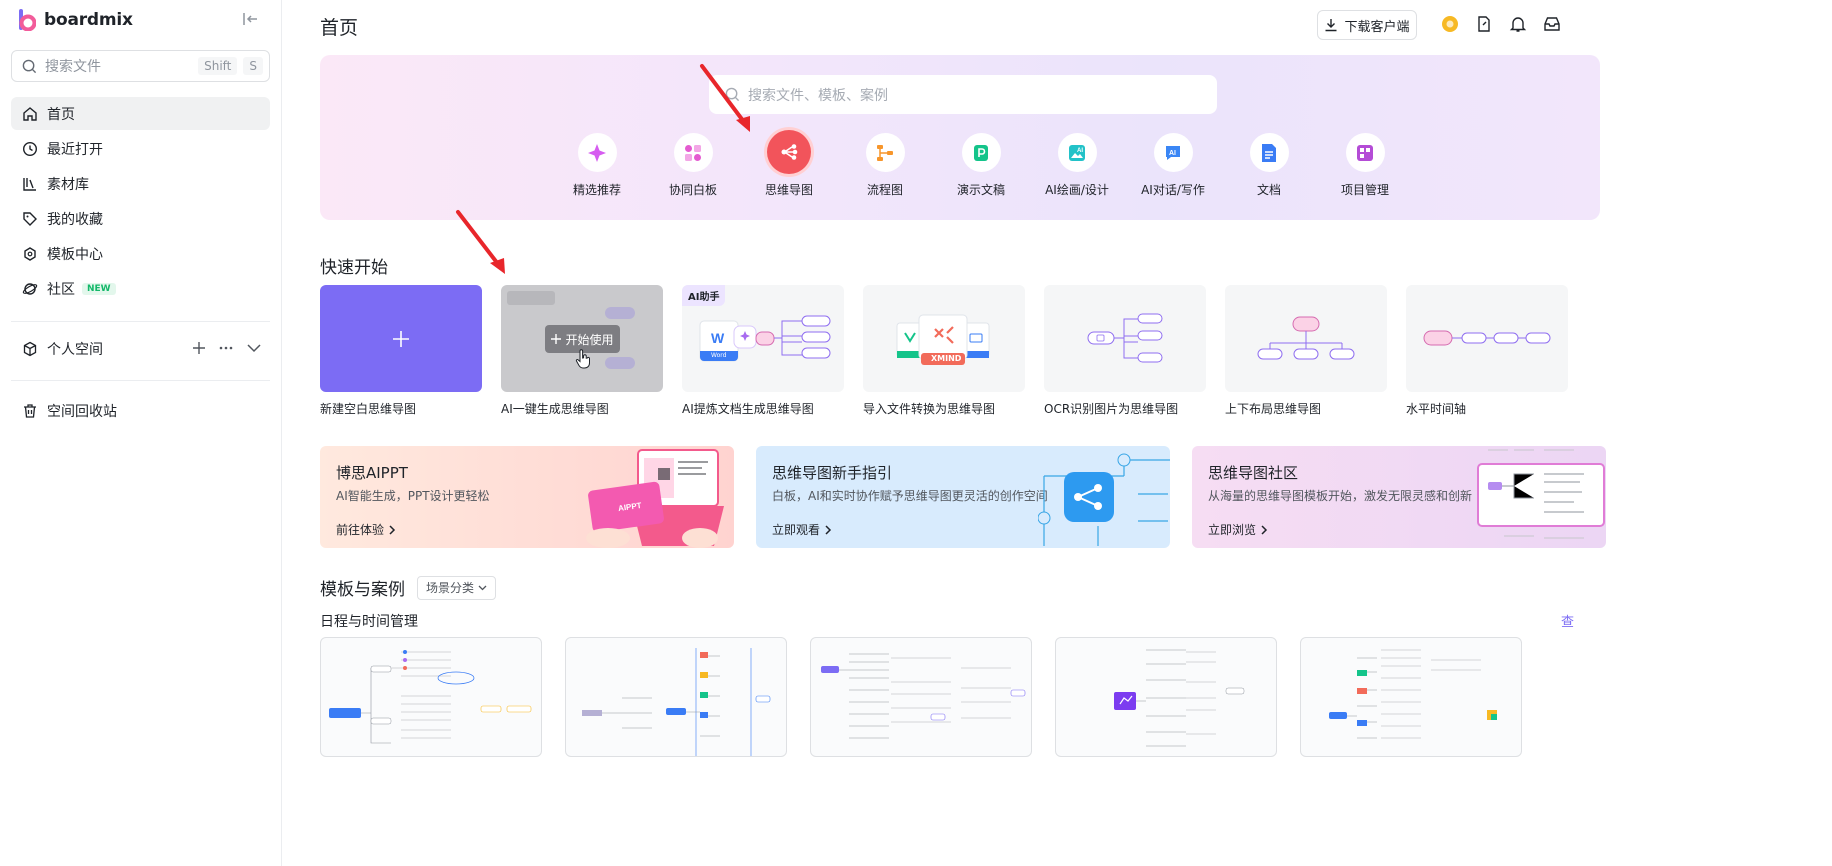 This screenshot has height=866, width=1832. Describe the element at coordinates (1518, 24) in the screenshot. I see `bell-icon` at that location.